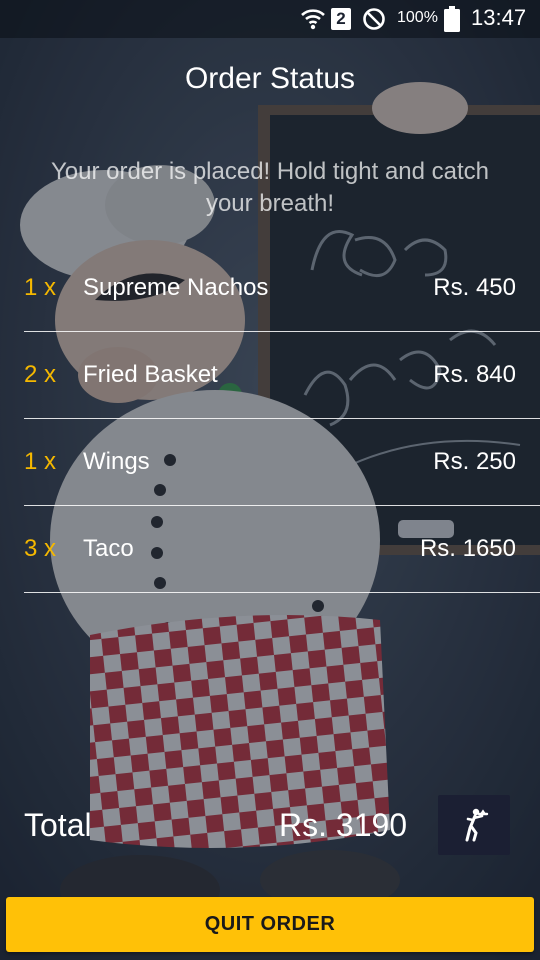 The image size is (540, 960). I want to click on waiter-icon, so click(477, 825).